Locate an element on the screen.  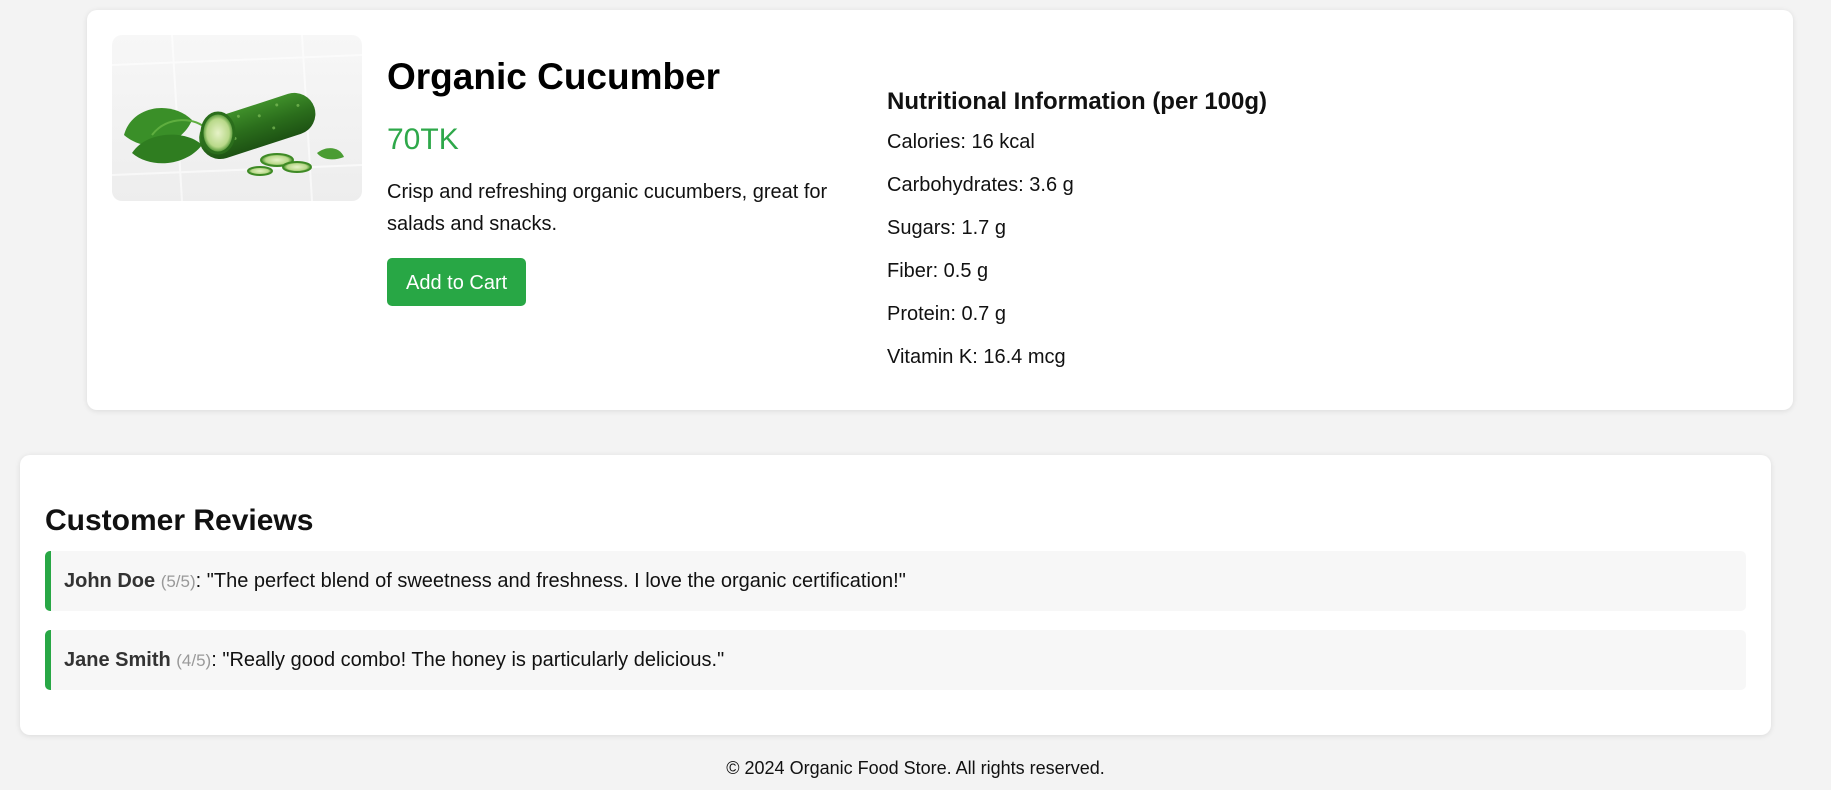
reviewer-name: Jane Smith is located at coordinates (117, 660).